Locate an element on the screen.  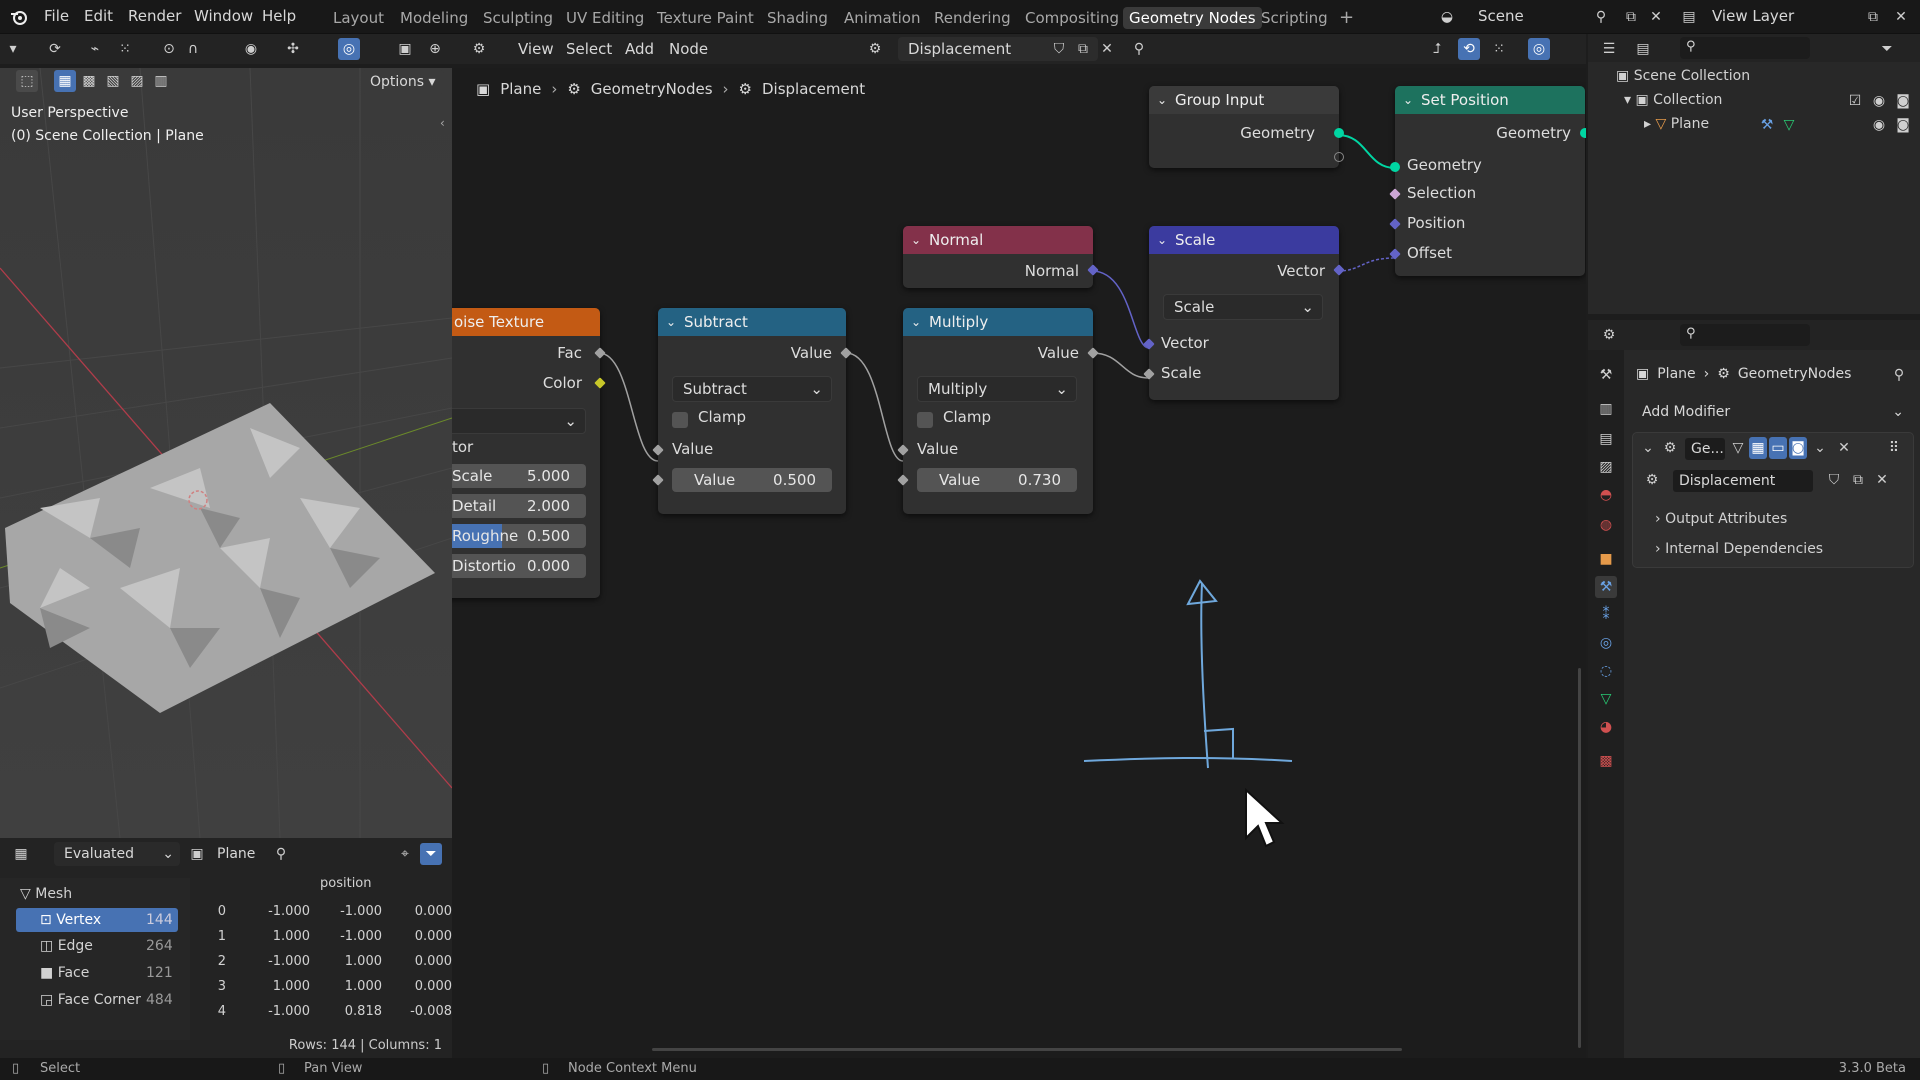
geometry-input-socket is located at coordinates (1395, 167).